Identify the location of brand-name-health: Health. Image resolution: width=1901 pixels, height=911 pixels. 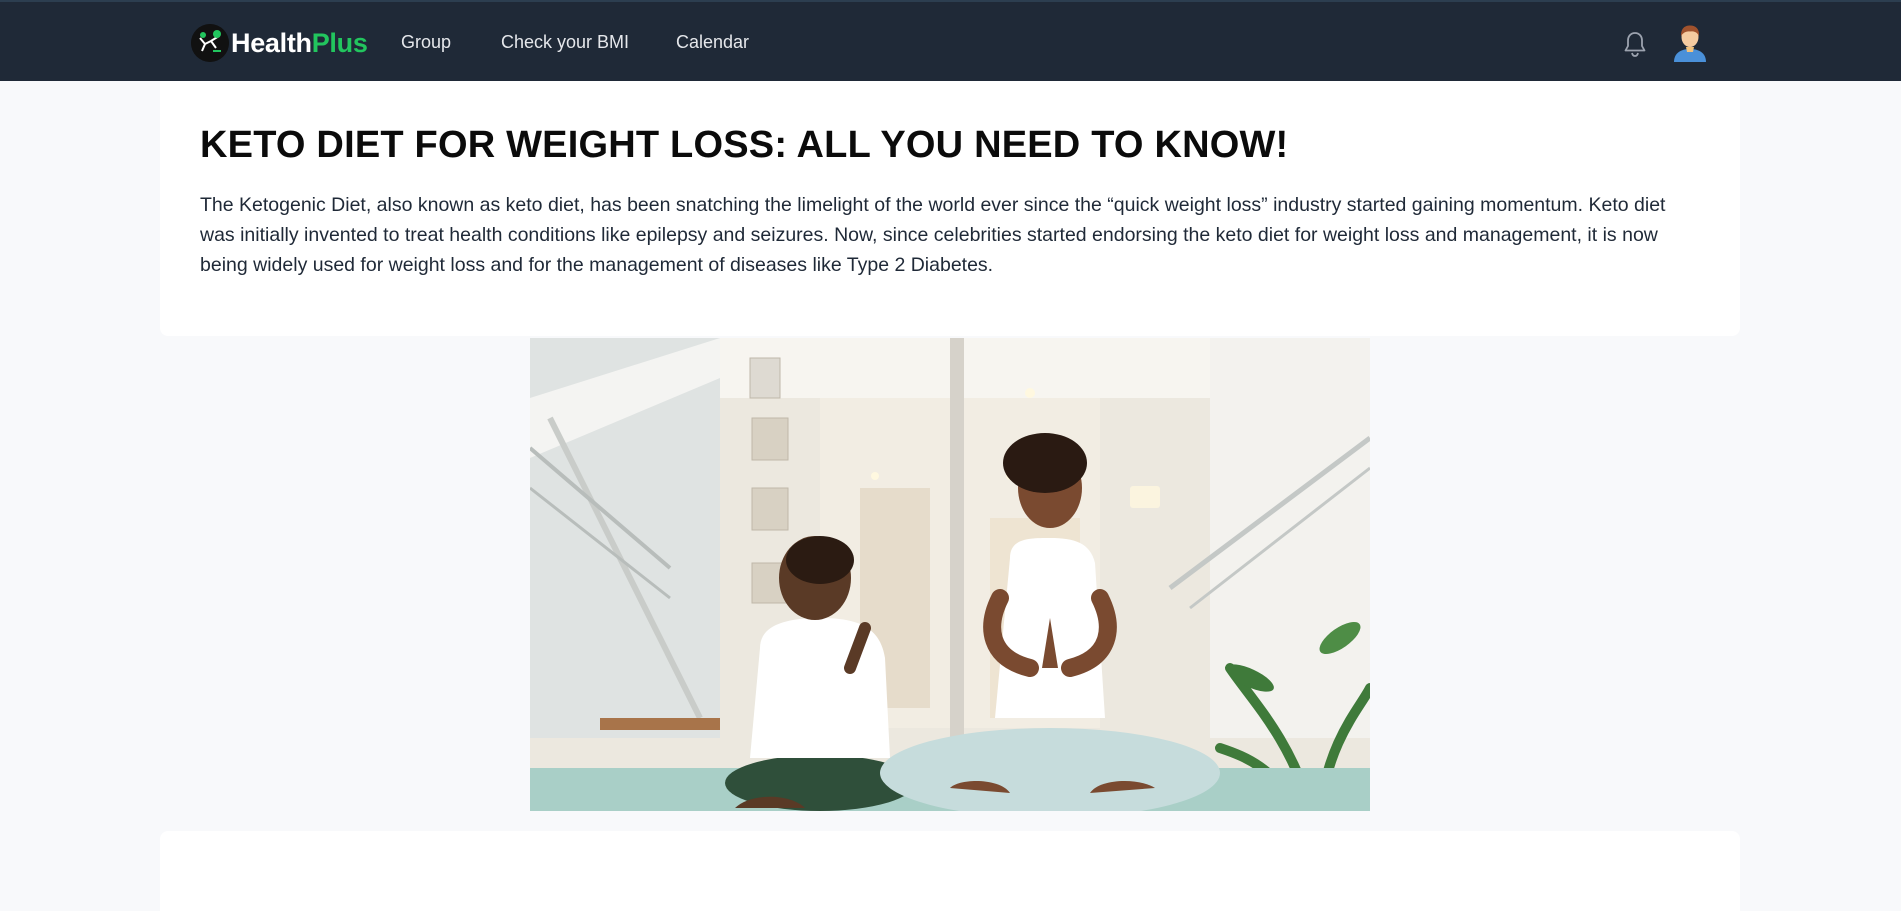
(271, 42).